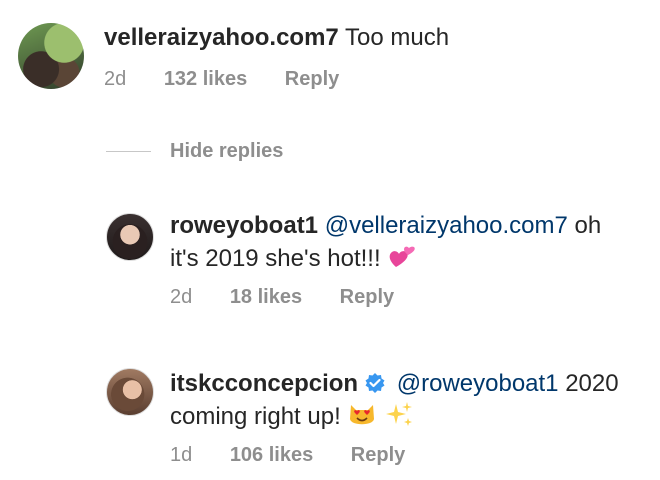 The width and height of the screenshot is (660, 480). I want to click on hide-replies-button: Hide replies, so click(226, 151).